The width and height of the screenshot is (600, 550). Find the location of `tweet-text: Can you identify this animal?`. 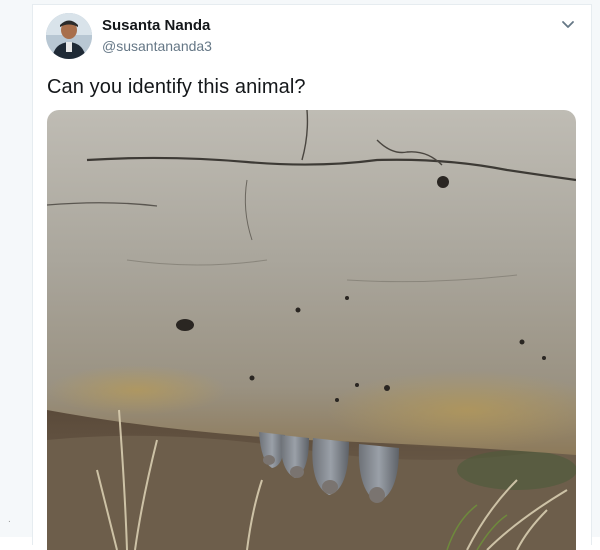

tweet-text: Can you identify this animal? is located at coordinates (176, 87).